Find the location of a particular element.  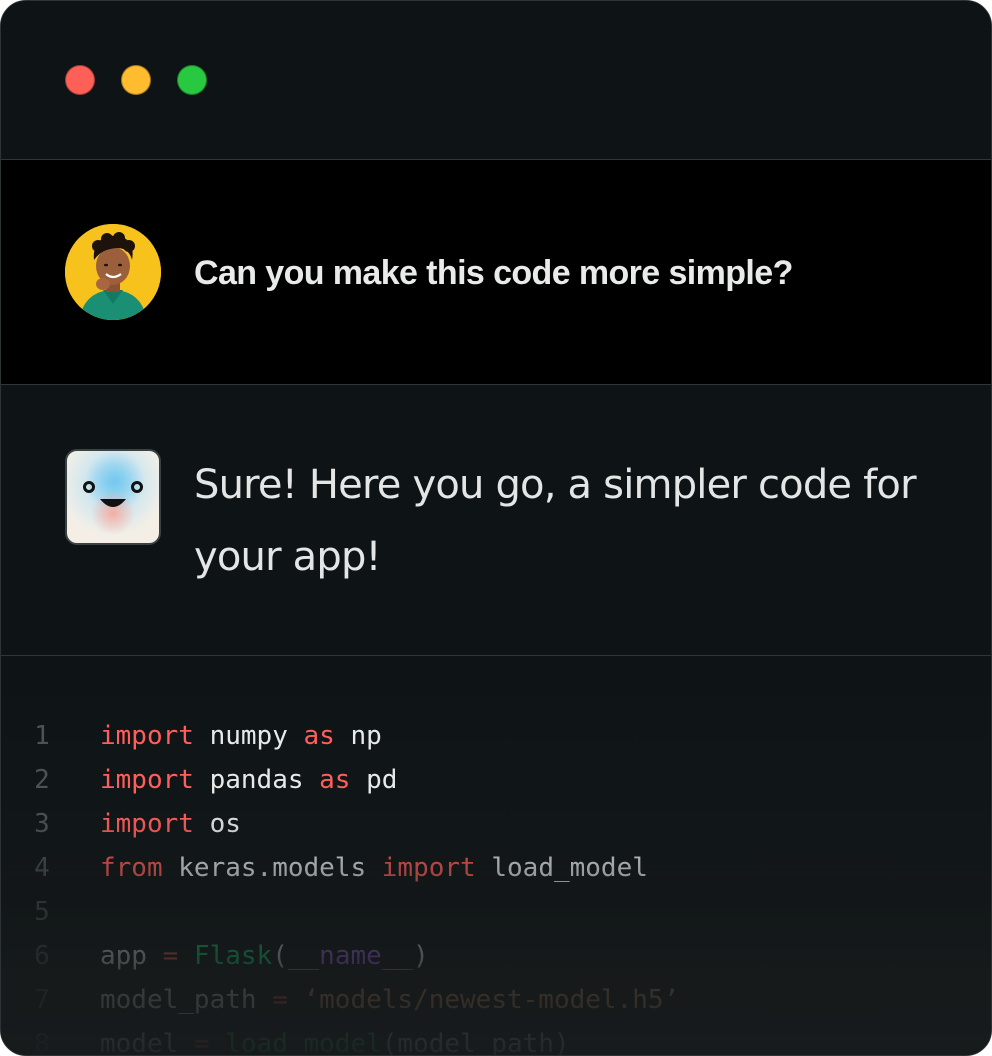

code-text: import os is located at coordinates (170, 824).